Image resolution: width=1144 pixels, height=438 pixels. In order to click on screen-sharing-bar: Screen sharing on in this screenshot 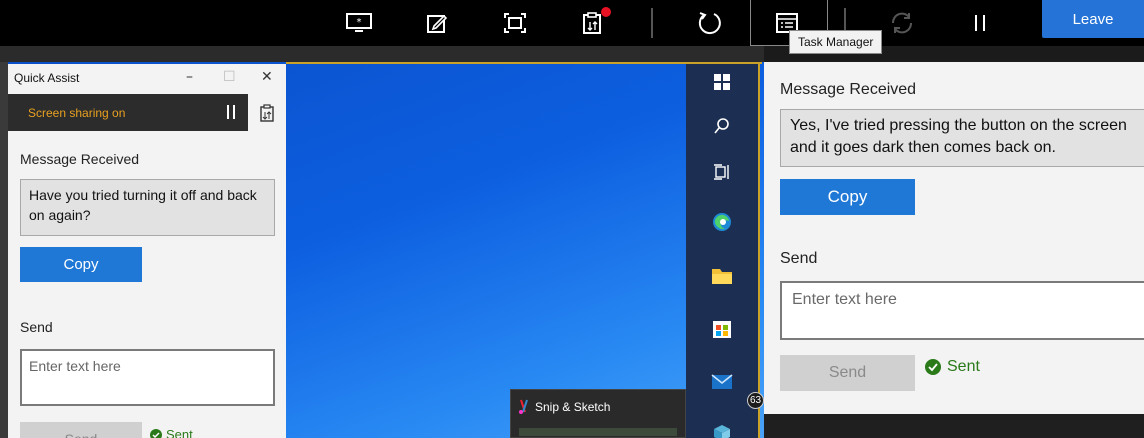, I will do `click(128, 112)`.